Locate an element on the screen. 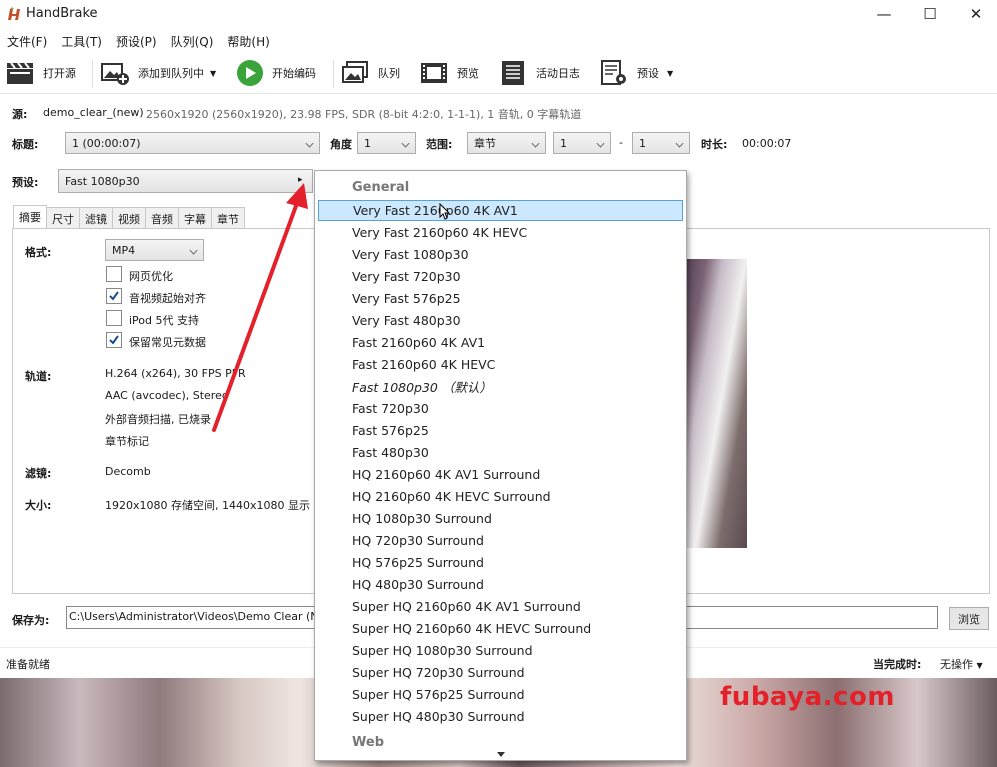  menu-bar: 文件(F) 工具(T) 预设(P) 队列(Q) 帮助(H) is located at coordinates (138, 41).